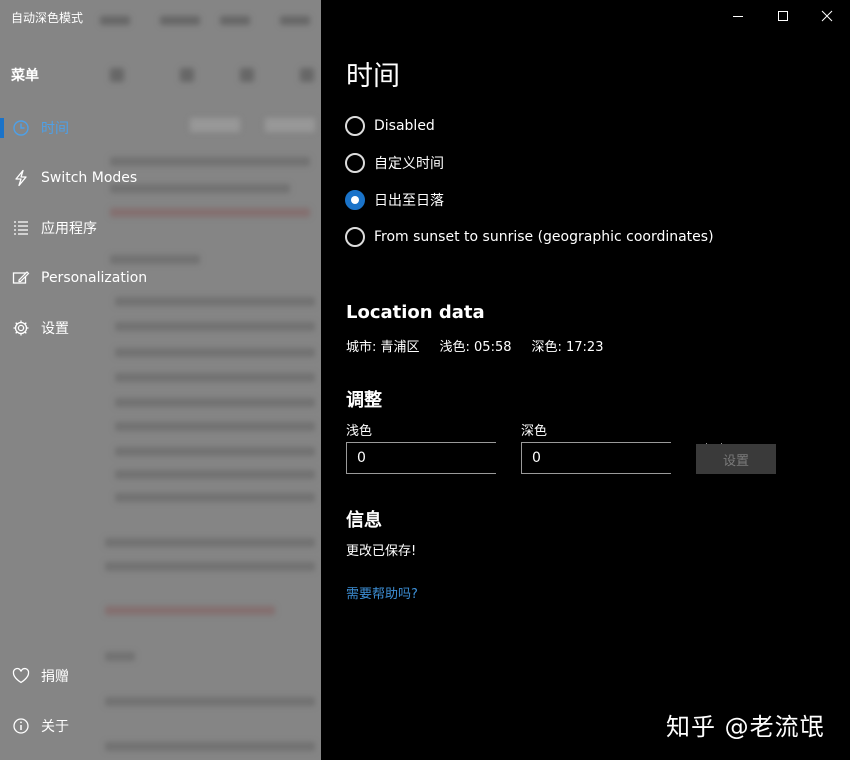 Image resolution: width=850 pixels, height=760 pixels. What do you see at coordinates (21, 128) in the screenshot?
I see `clock-icon` at bounding box center [21, 128].